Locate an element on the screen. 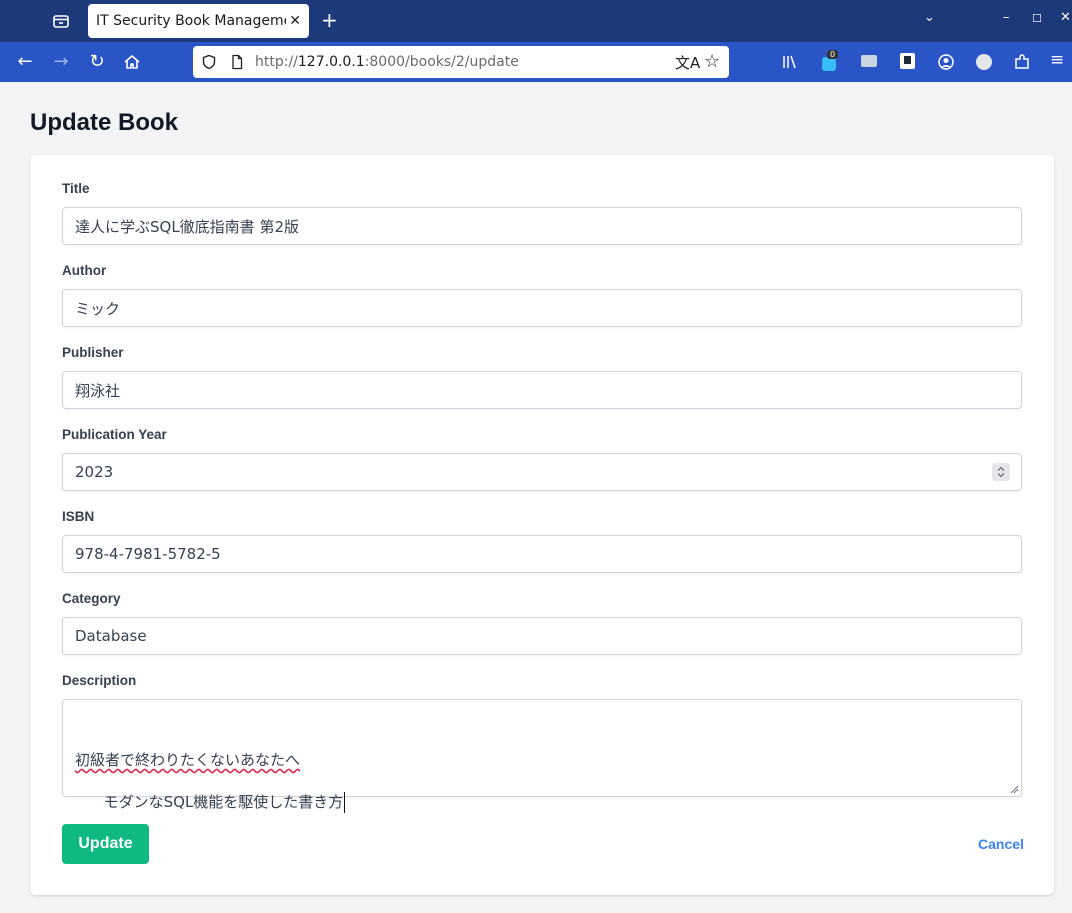  extension-icon is located at coordinates (829, 64).